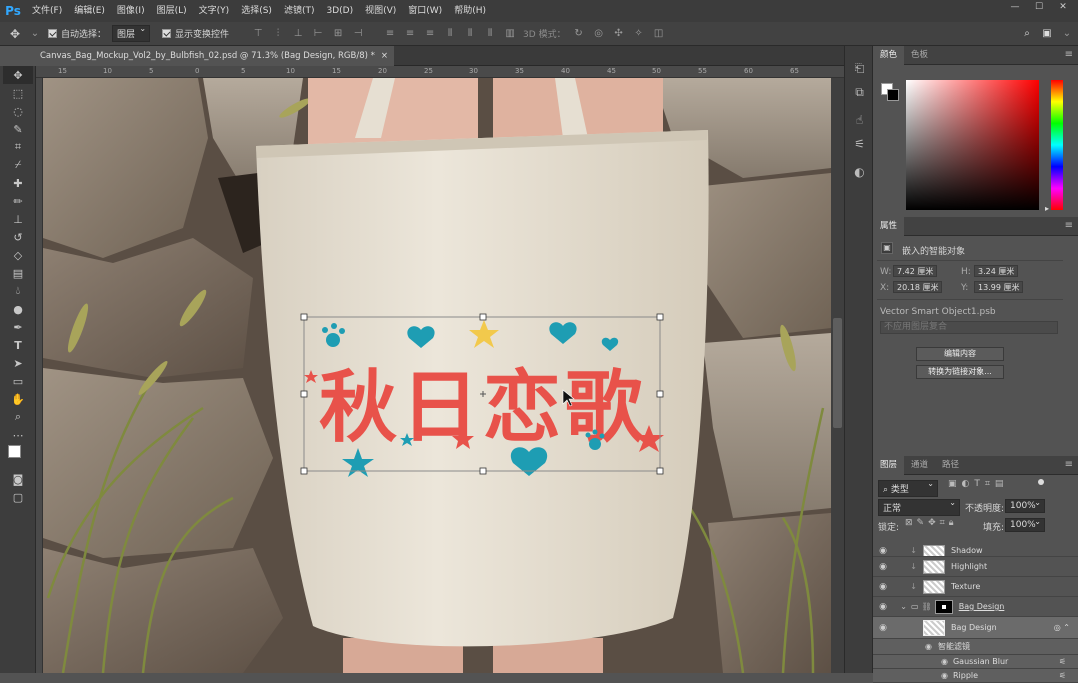 The image size is (1078, 683). I want to click on close-tab-icon: ×, so click(384, 56).